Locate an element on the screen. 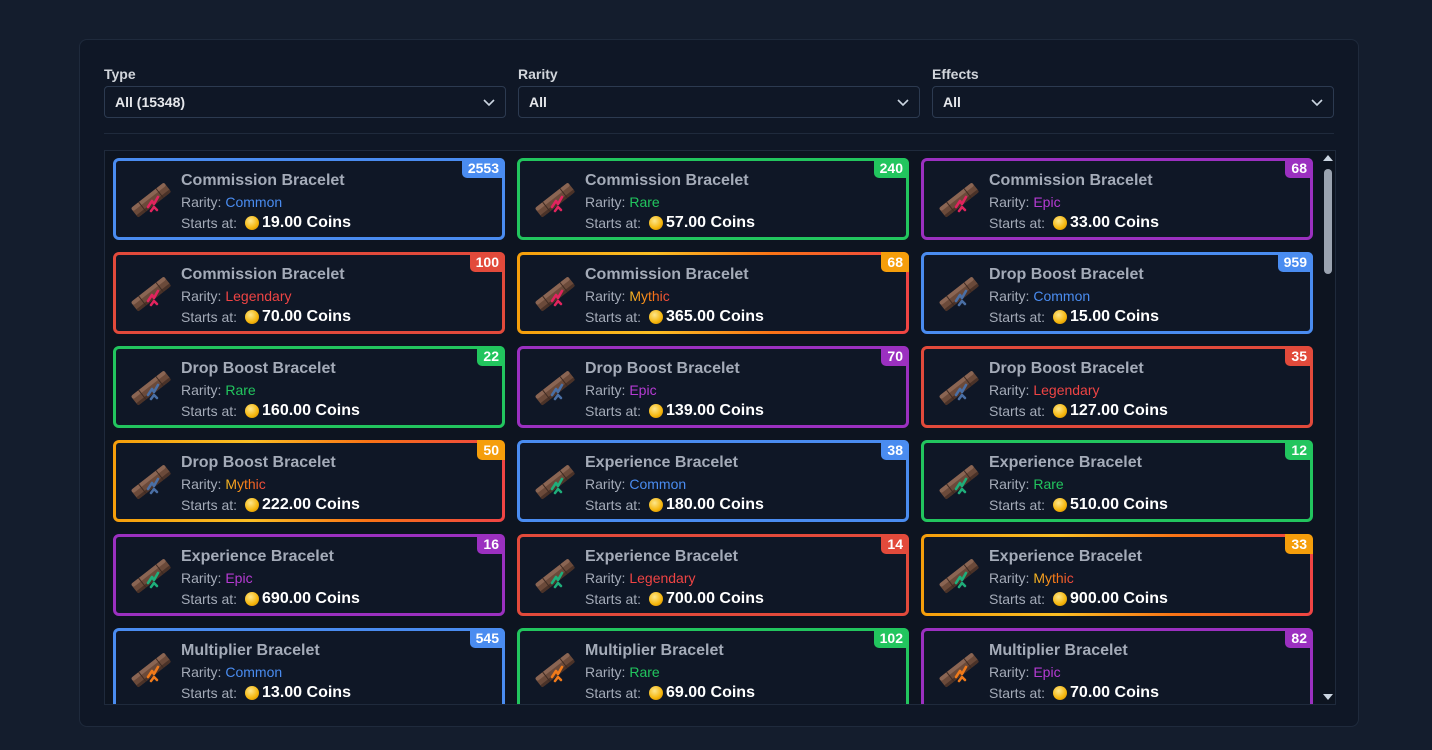 The width and height of the screenshot is (1432, 750). item-name: Multiplier Bracelet is located at coordinates (1058, 650).